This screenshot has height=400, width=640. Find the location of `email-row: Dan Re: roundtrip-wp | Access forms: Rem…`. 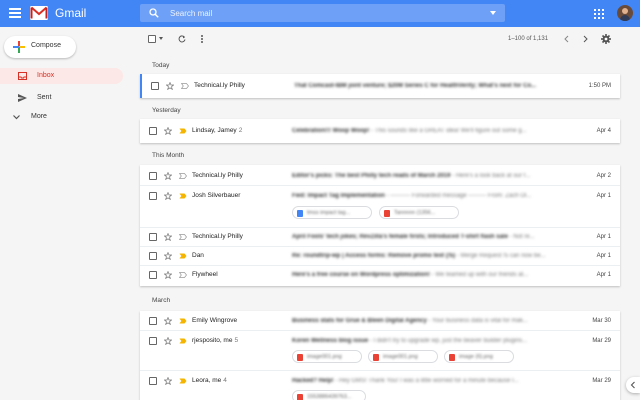

email-row: Dan Re: roundtrip-wp | Access forms: Rem… is located at coordinates (380, 256).